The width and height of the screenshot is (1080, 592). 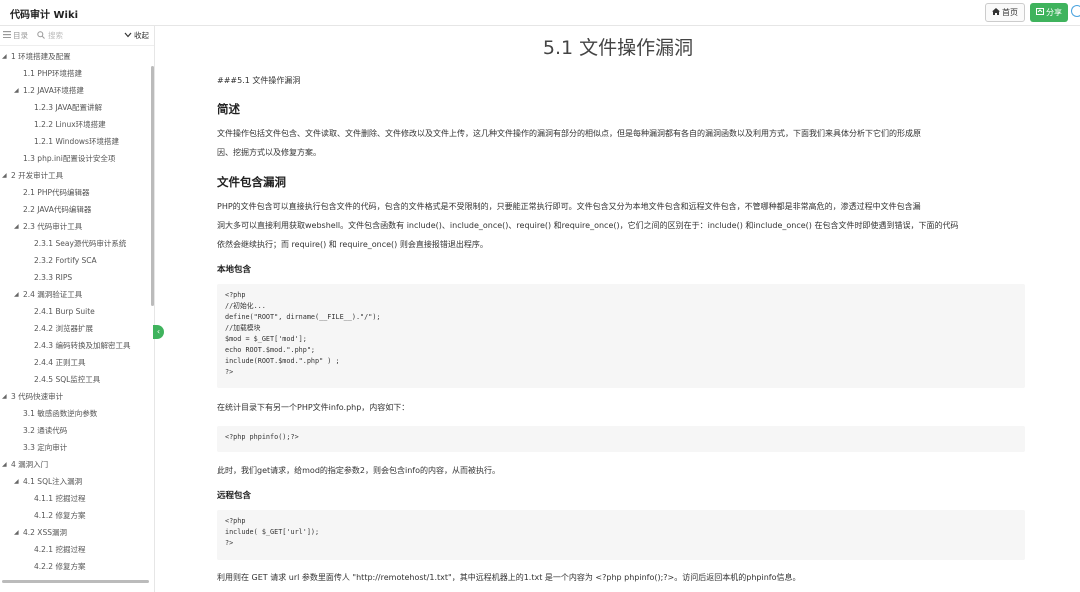 I want to click on toc-item-label: 4.1.2 修复方案, so click(x=60, y=515).